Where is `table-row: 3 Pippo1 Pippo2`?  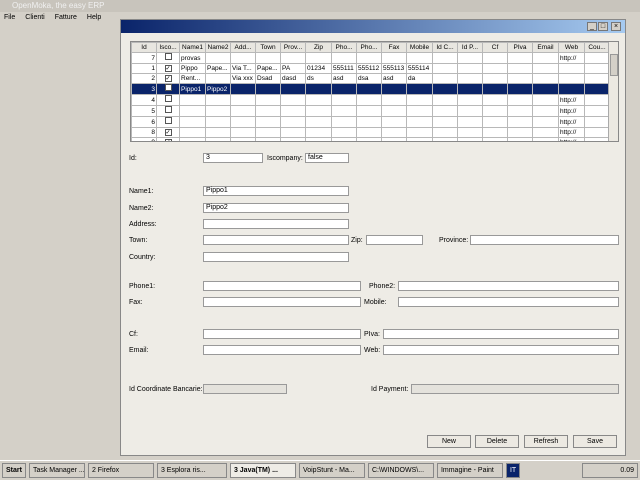 table-row: 3 Pippo1 Pippo2 is located at coordinates (370, 89).